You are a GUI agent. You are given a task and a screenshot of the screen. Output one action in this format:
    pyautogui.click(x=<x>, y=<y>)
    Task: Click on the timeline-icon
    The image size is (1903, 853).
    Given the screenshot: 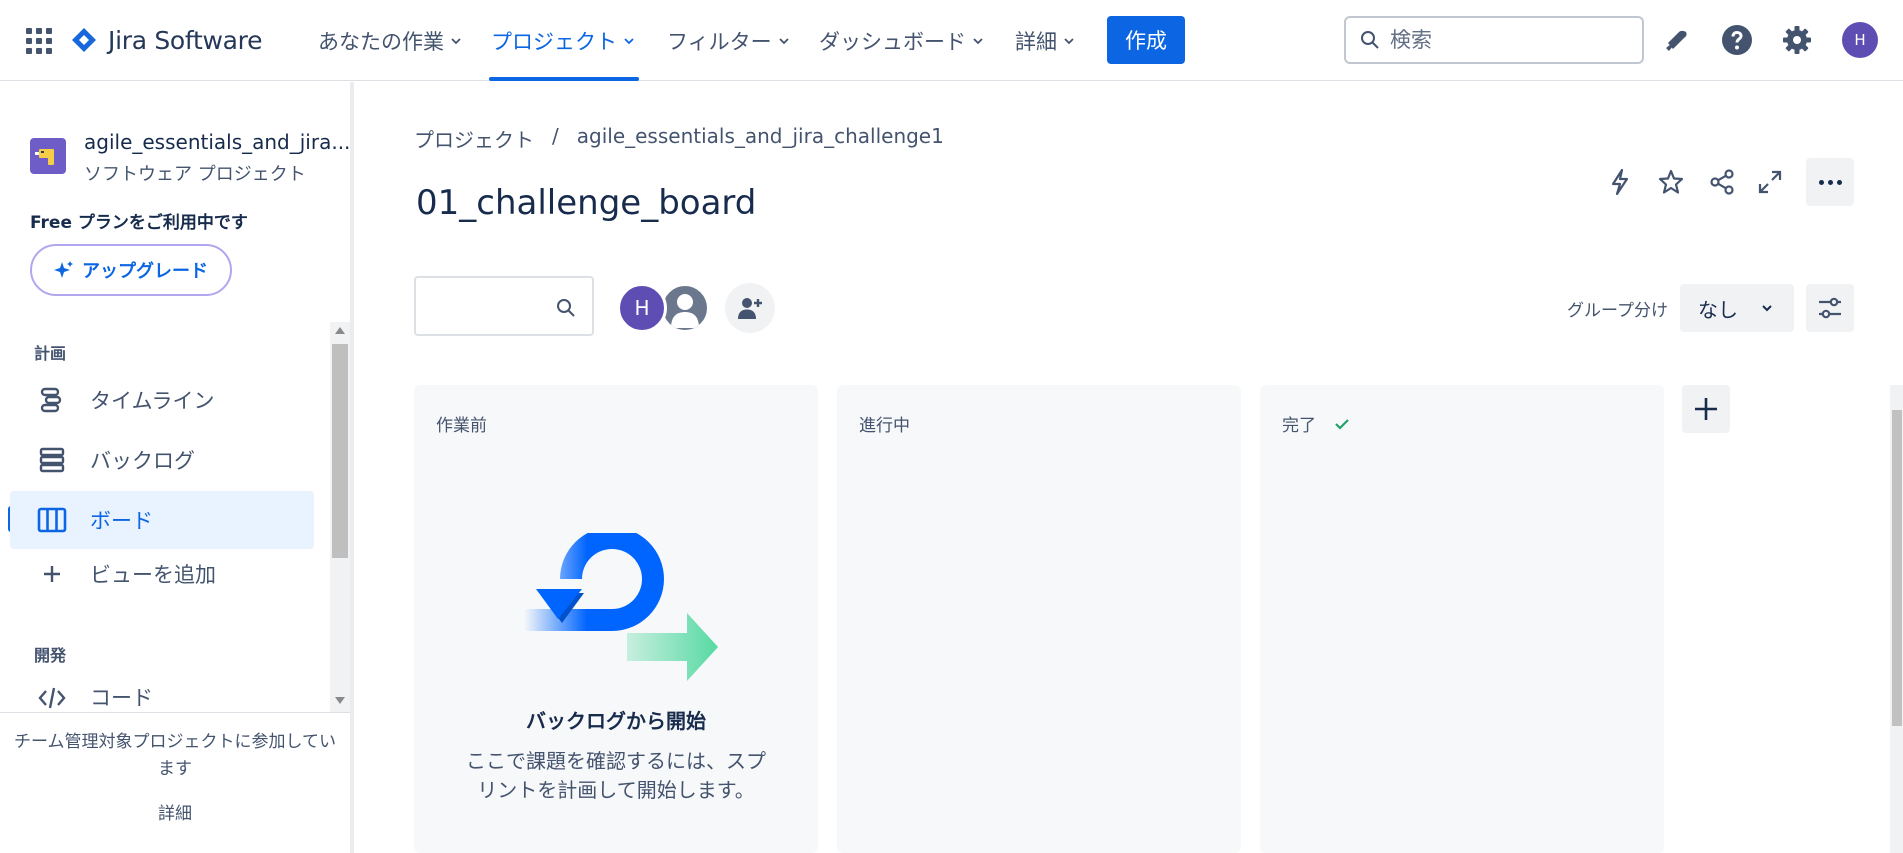 What is the action you would take?
    pyautogui.click(x=52, y=400)
    